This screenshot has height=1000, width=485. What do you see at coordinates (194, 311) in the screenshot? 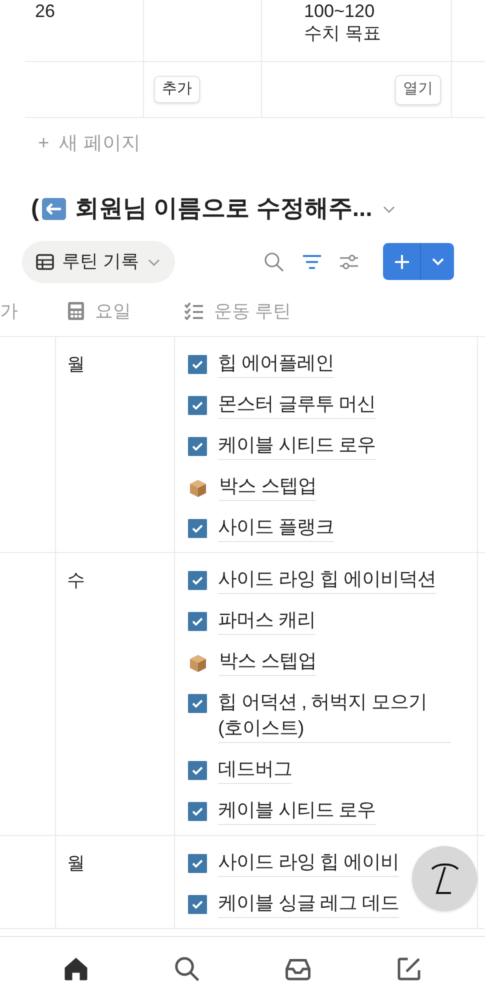
I see `checklist-icon` at bounding box center [194, 311].